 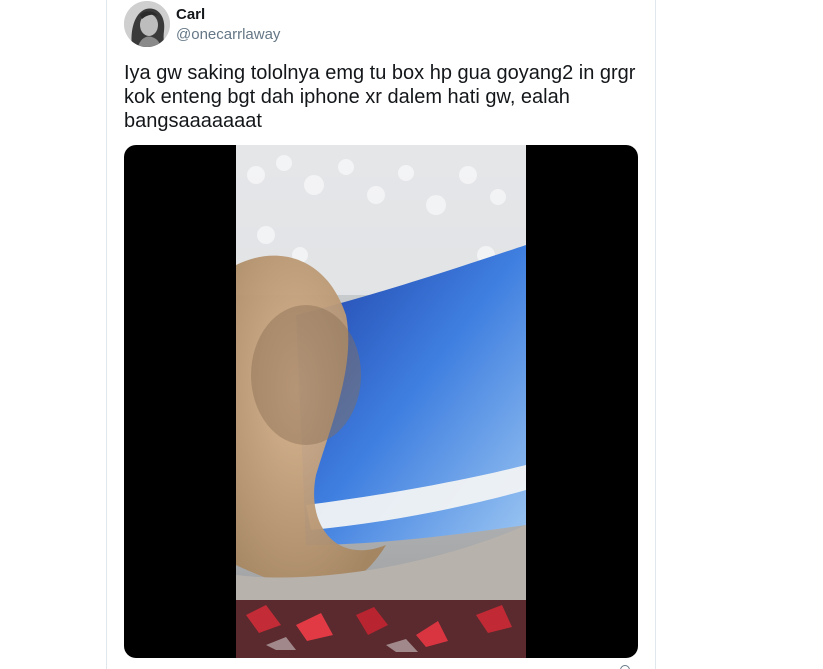 I want to click on user-handle: @onecarrlaway, so click(x=228, y=35).